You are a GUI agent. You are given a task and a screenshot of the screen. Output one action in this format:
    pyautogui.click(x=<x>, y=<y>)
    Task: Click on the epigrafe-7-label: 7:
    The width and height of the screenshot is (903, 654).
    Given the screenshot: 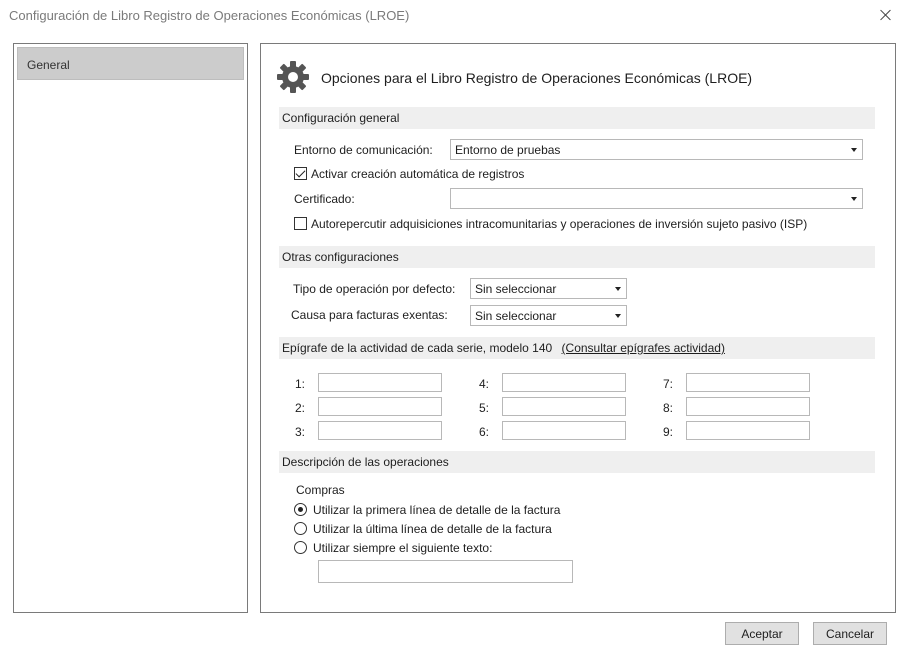 What is the action you would take?
    pyautogui.click(x=668, y=384)
    